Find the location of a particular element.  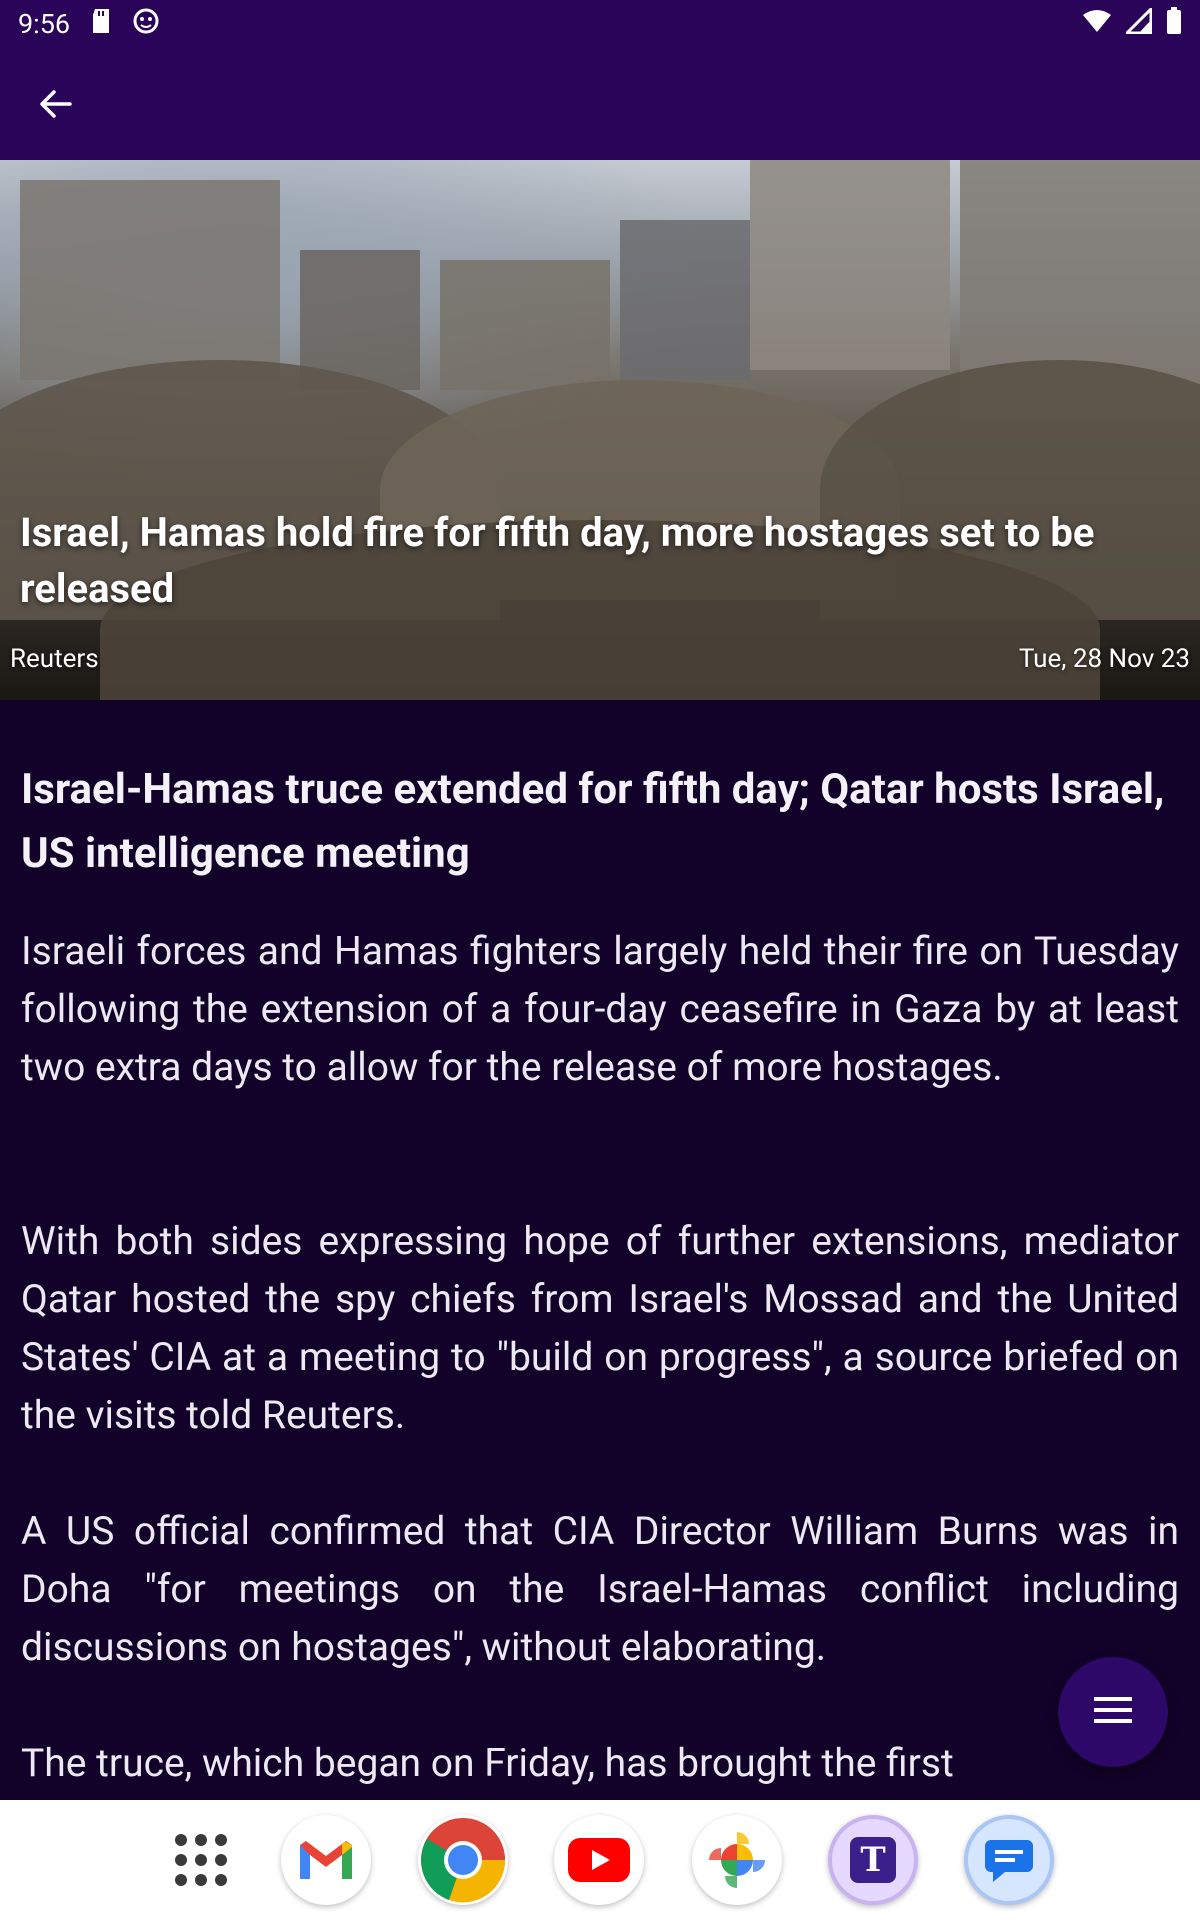

menu-icon is located at coordinates (1113, 1712).